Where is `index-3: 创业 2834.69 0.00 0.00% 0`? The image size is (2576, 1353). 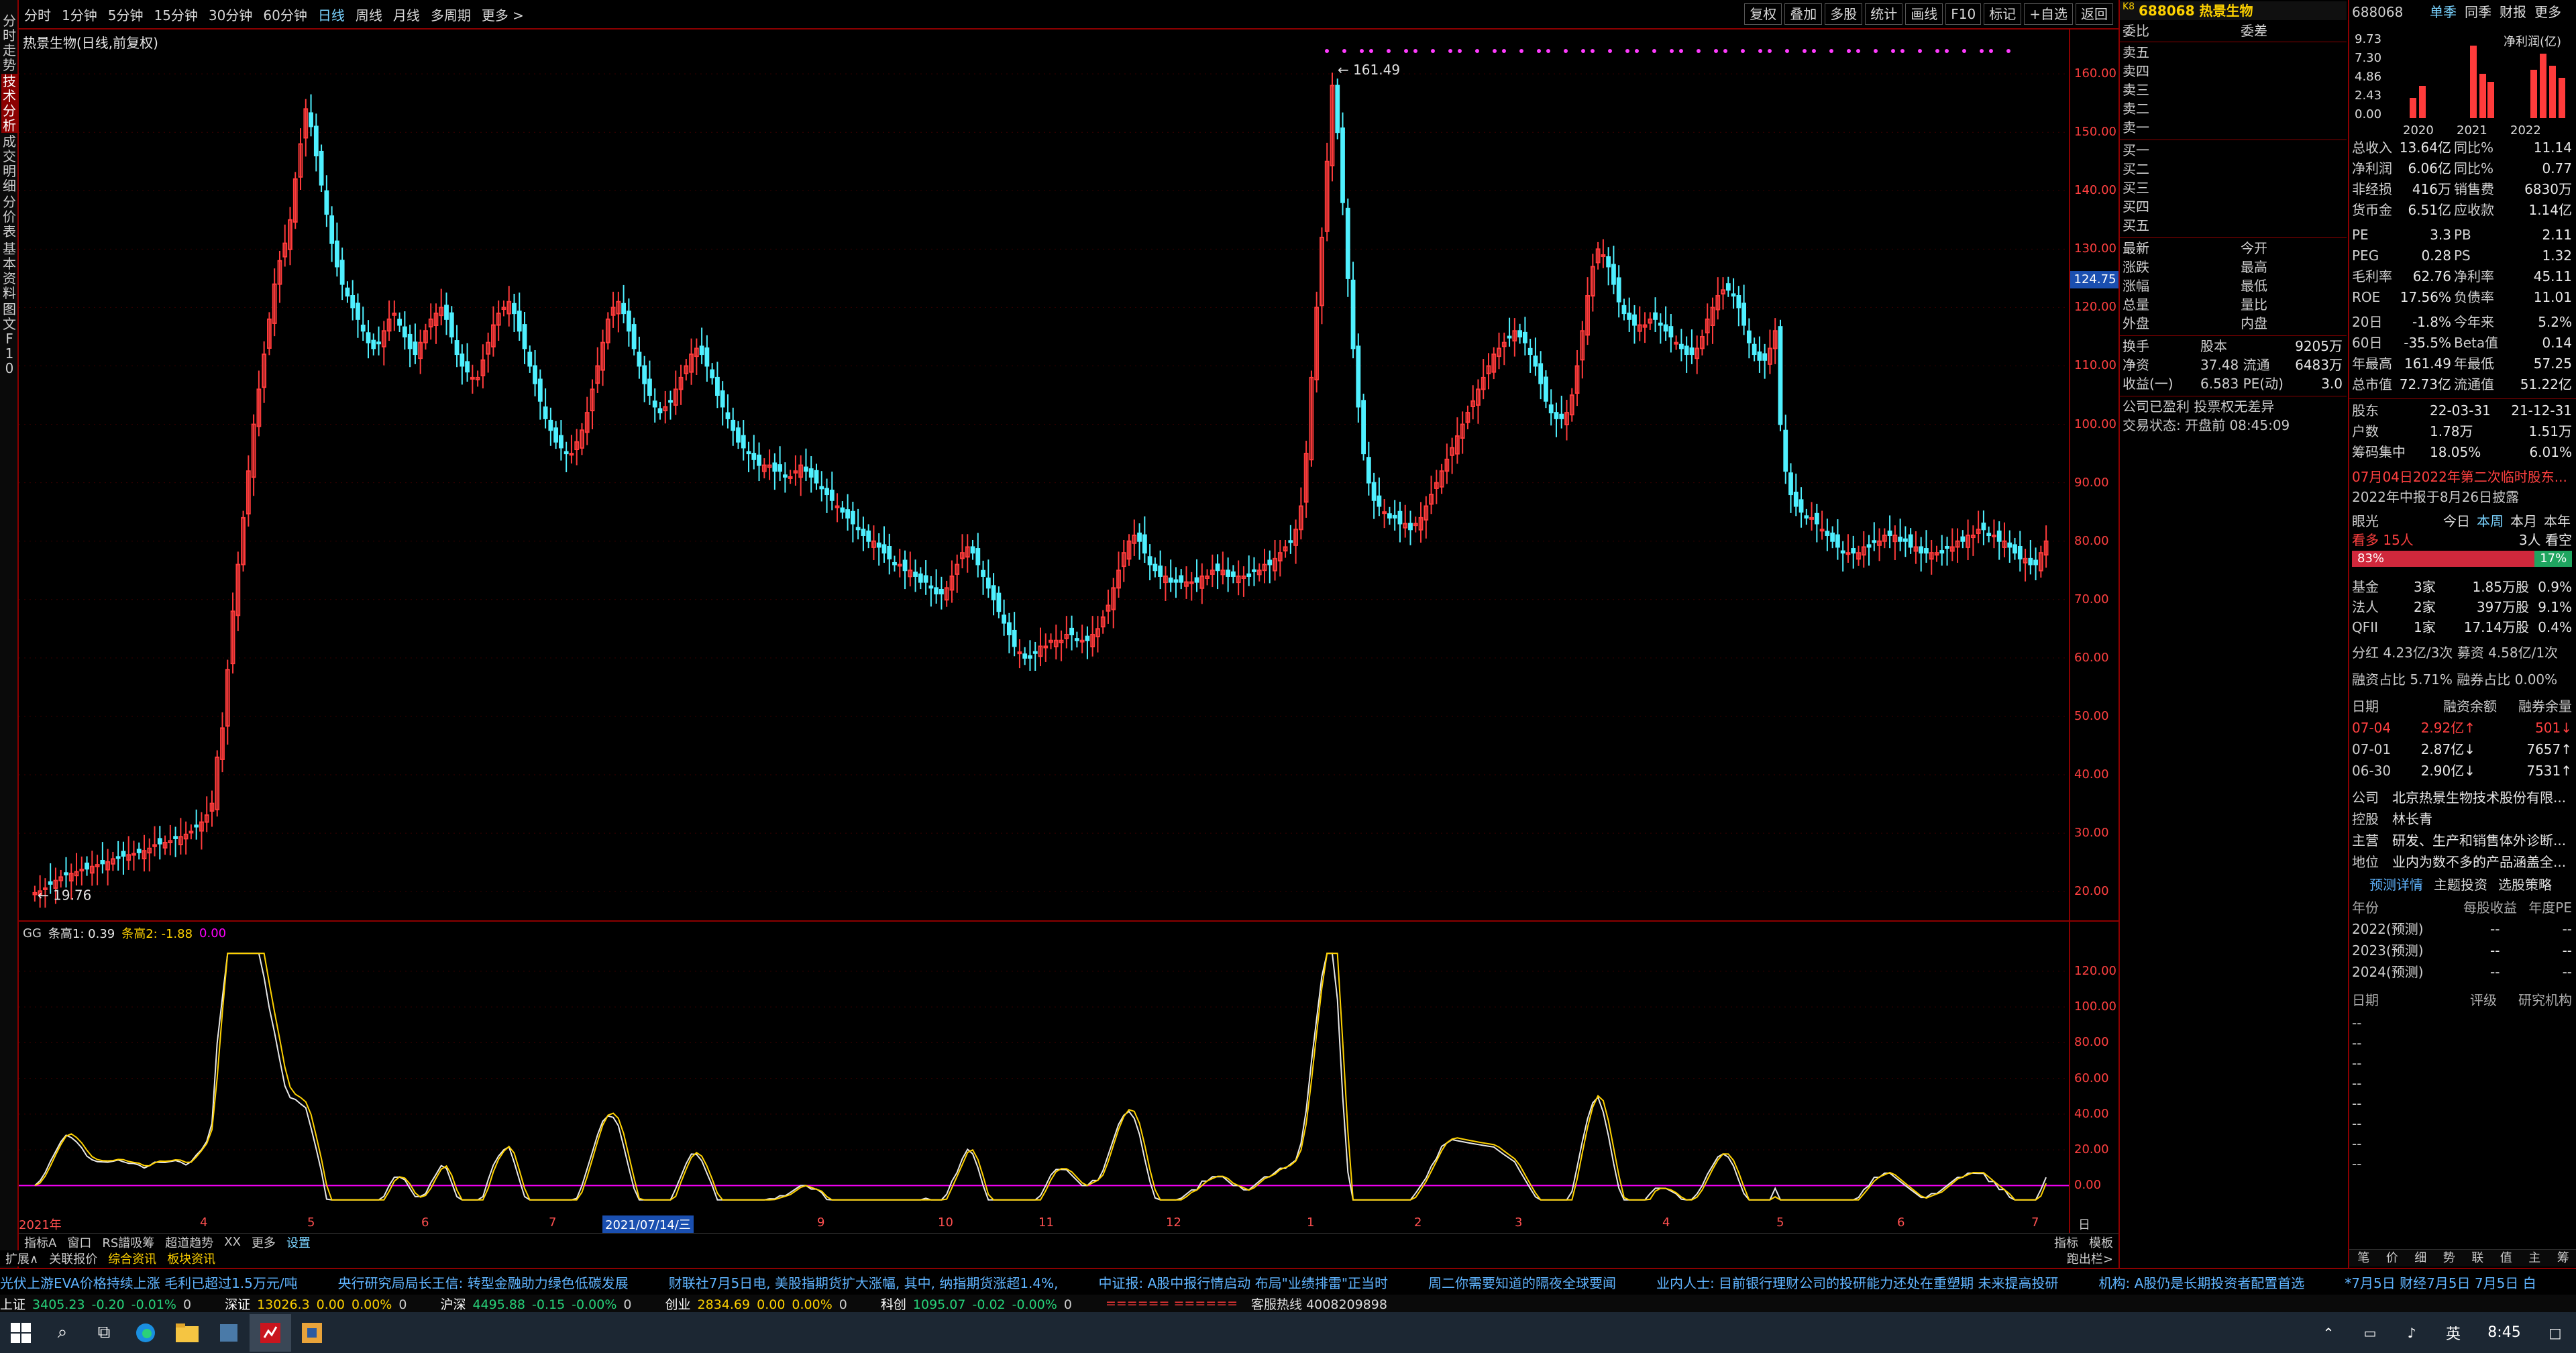
index-3: 创业 2834.69 0.00 0.00% 0 is located at coordinates (759, 1304).